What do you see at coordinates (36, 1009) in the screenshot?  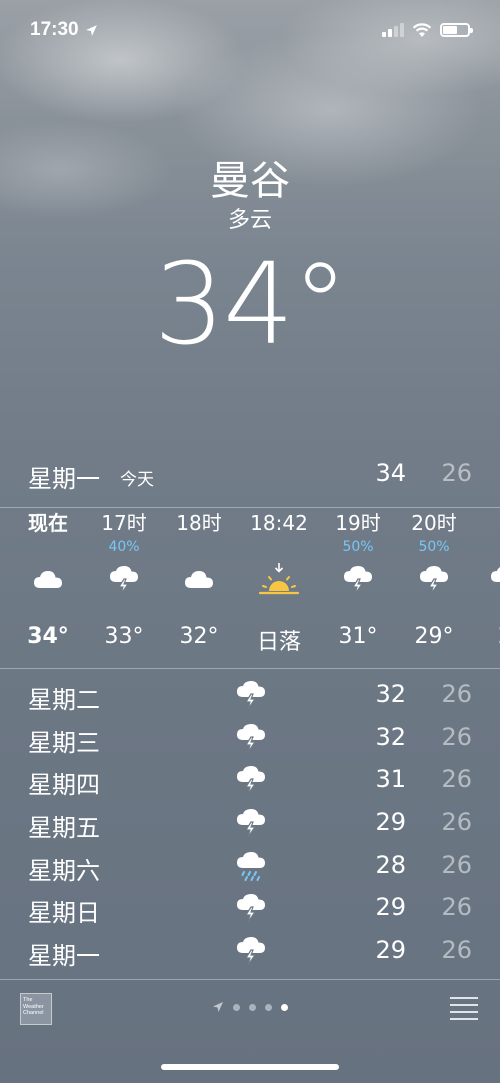 I see `weather-channel-logo: The Weather Channel` at bounding box center [36, 1009].